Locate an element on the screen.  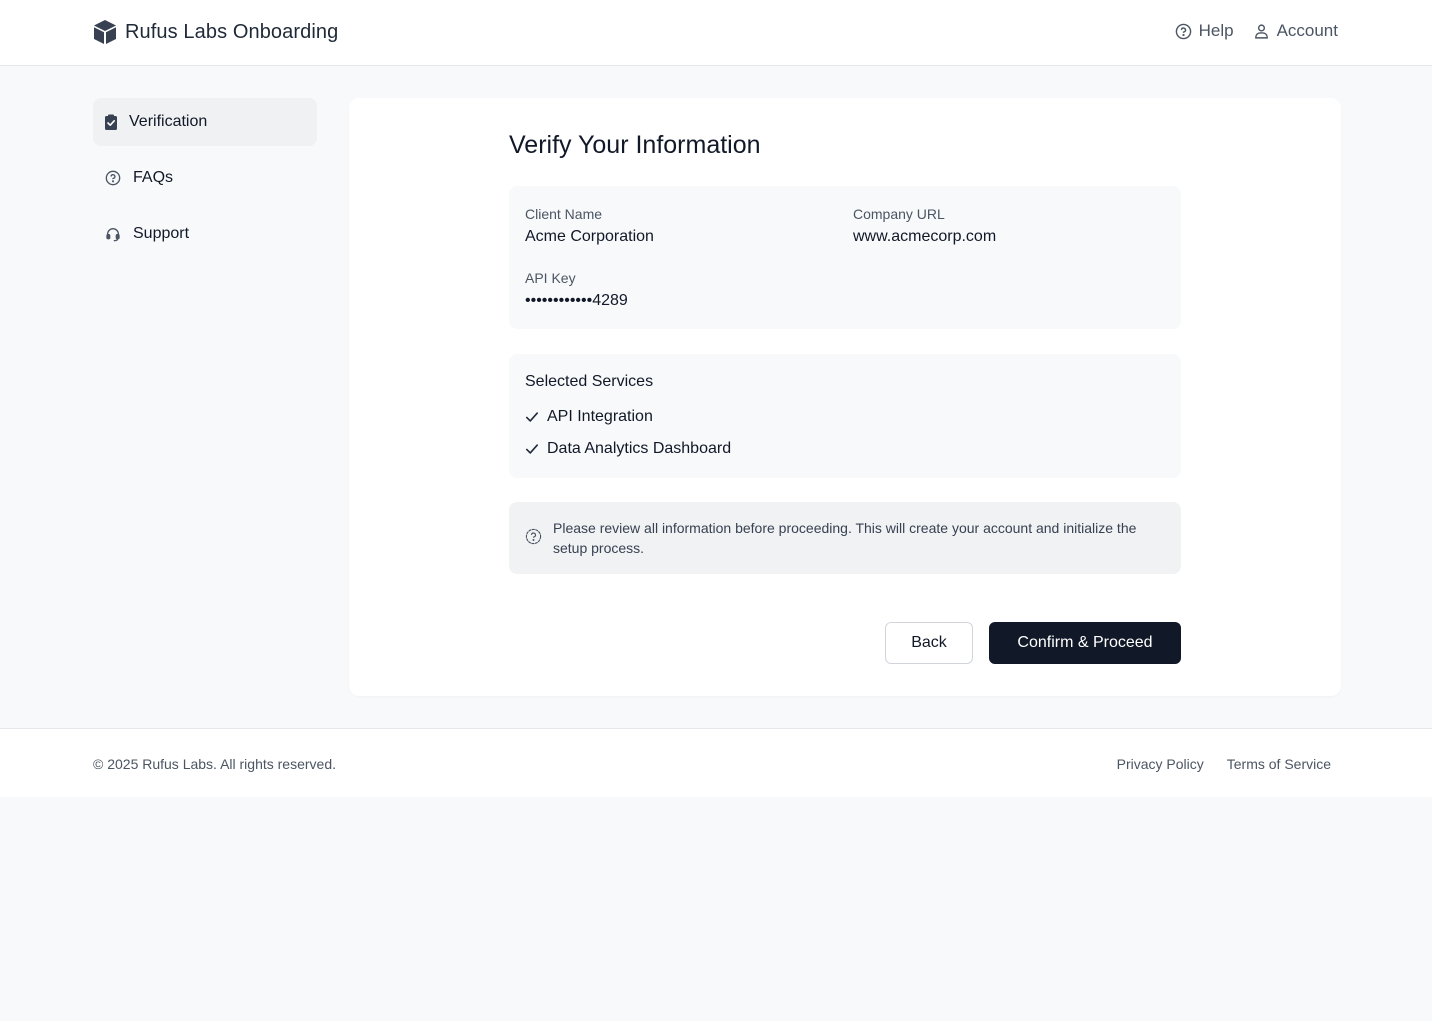
client-name-label: Client Name is located at coordinates (564, 214).